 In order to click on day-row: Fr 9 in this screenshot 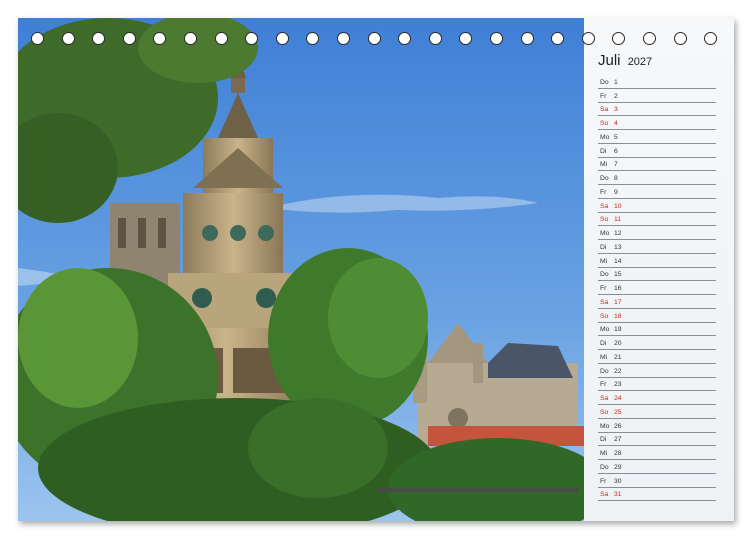, I will do `click(657, 192)`.